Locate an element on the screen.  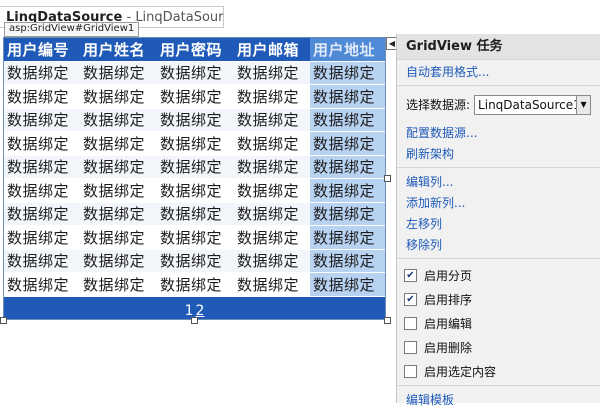
option-row: 启用编辑 is located at coordinates (498, 323).